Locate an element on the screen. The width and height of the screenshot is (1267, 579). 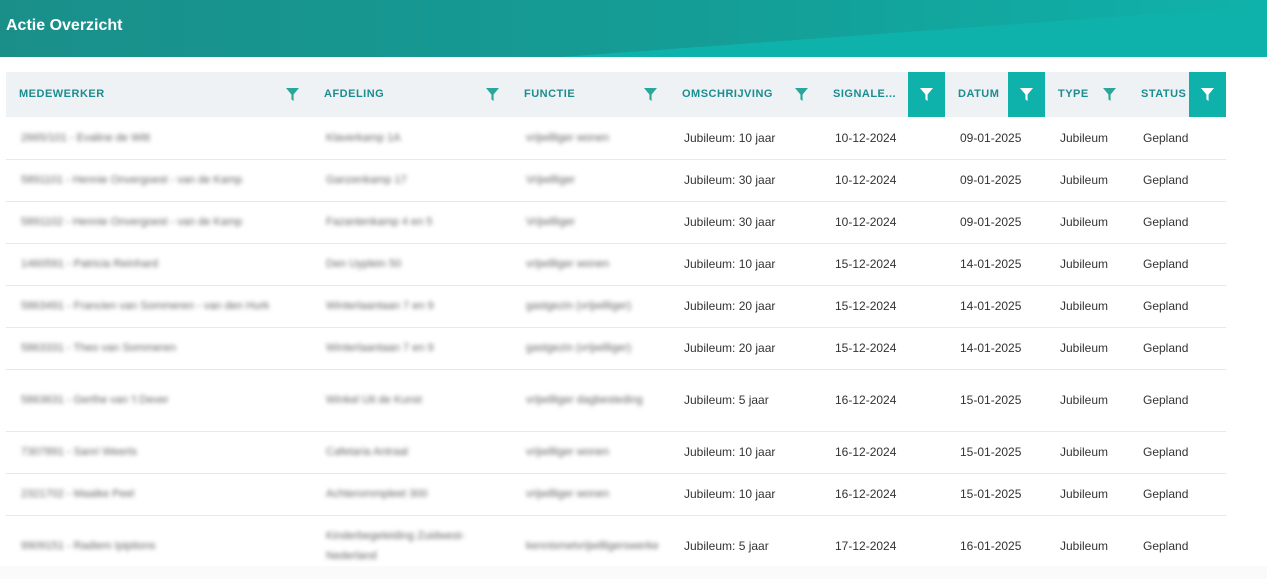
cell-medewerker: 5863631 - Gerthe van 't Dever is located at coordinates (158, 400).